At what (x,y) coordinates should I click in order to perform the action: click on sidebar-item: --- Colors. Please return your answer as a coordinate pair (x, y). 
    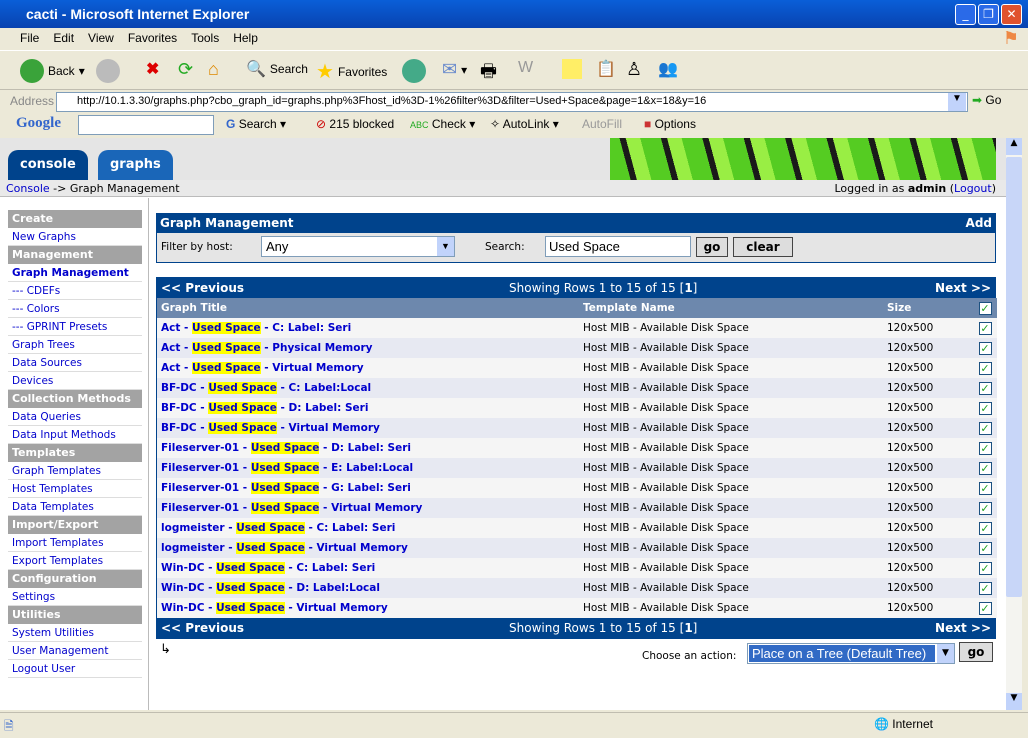
    Looking at the image, I should click on (75, 309).